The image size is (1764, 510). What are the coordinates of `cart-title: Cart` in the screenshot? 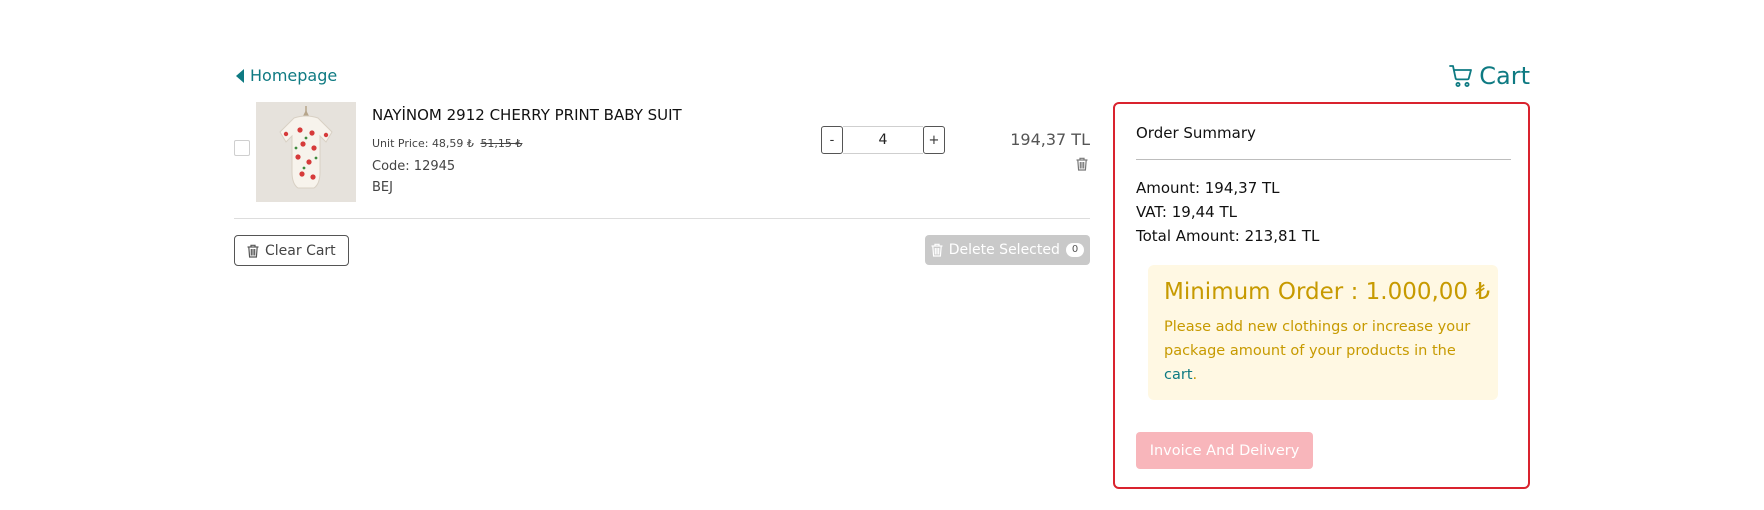 It's located at (1504, 76).